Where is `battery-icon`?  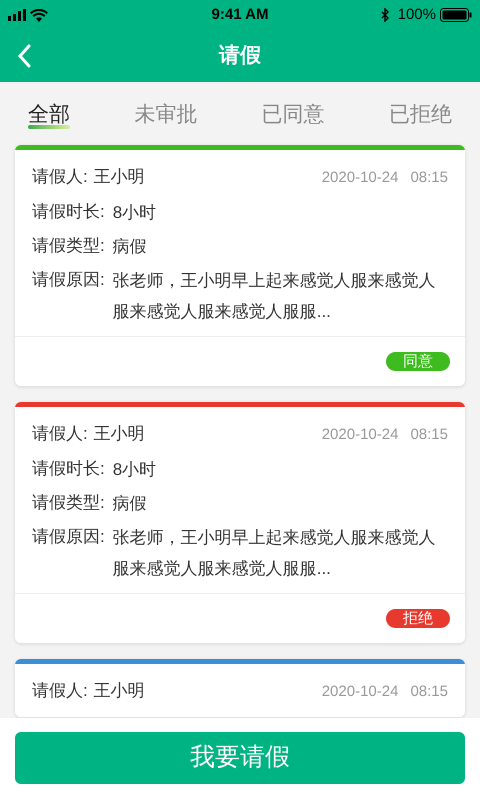
battery-icon is located at coordinates (456, 15).